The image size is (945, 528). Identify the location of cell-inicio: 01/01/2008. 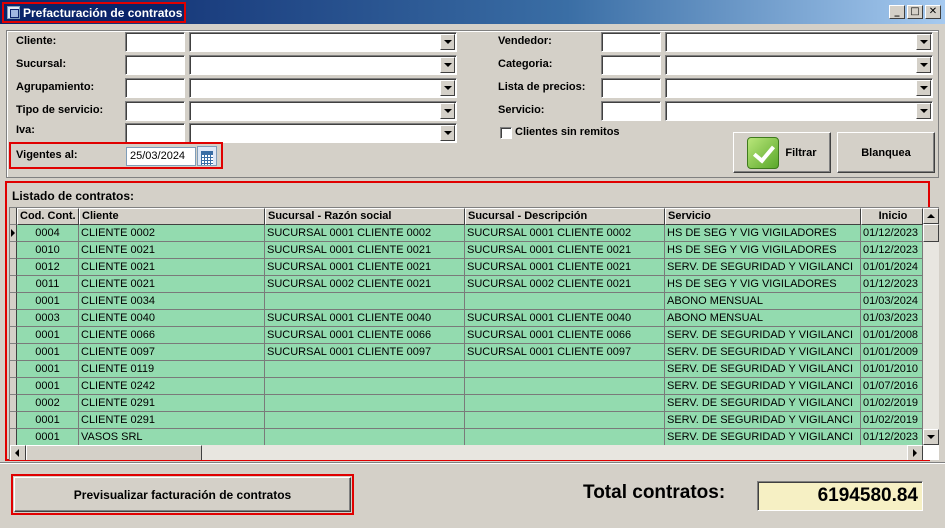
(892, 335).